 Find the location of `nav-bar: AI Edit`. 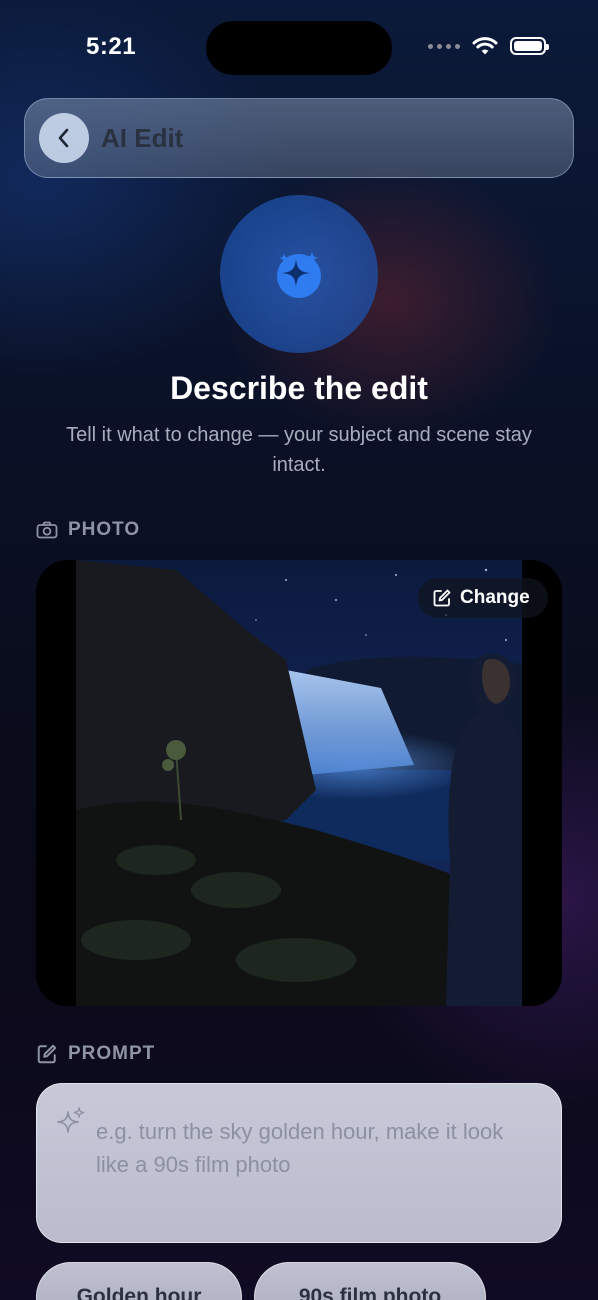

nav-bar: AI Edit is located at coordinates (299, 138).